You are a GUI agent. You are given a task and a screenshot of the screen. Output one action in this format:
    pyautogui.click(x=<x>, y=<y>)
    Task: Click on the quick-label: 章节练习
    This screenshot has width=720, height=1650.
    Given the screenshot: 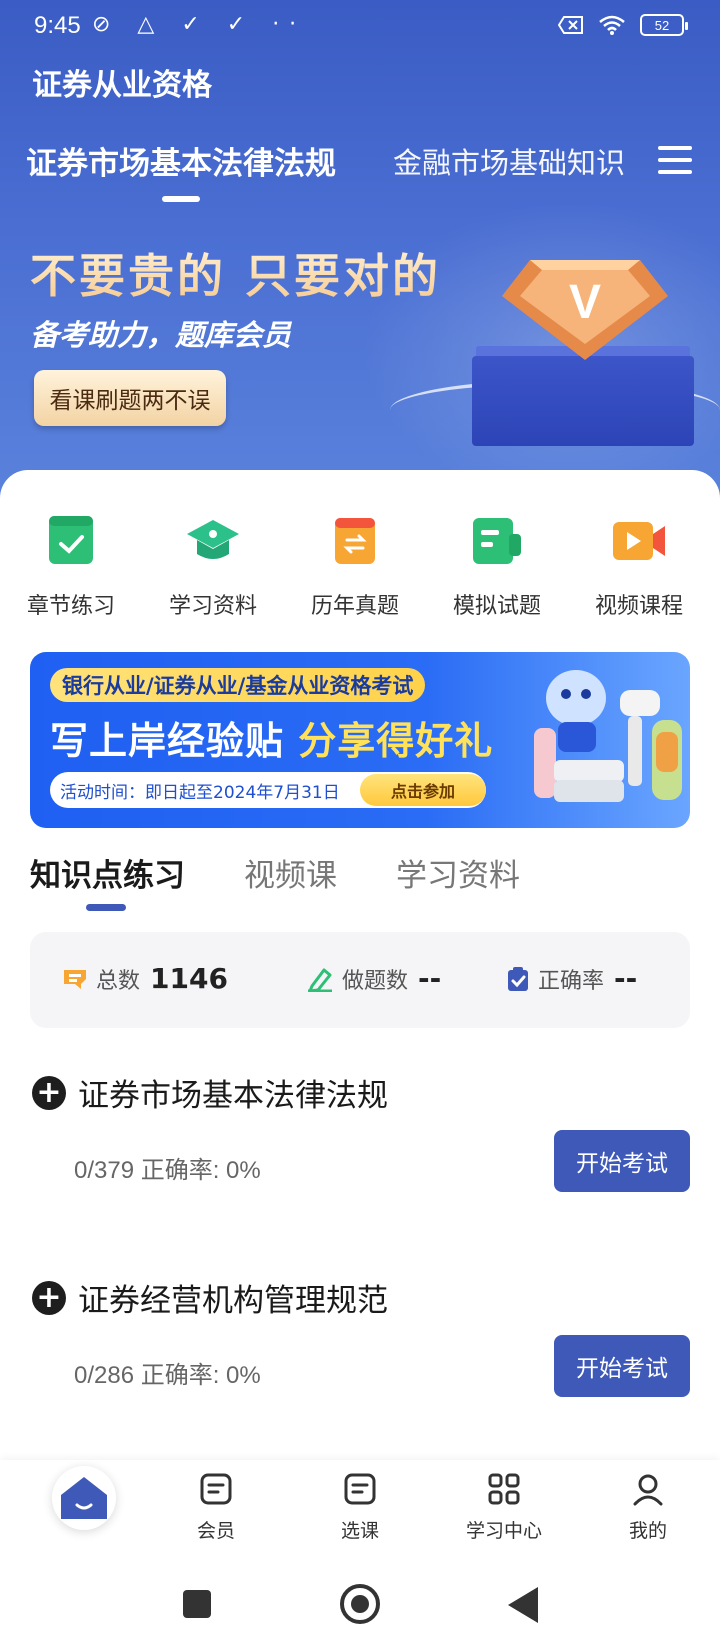 What is the action you would take?
    pyautogui.click(x=70, y=606)
    